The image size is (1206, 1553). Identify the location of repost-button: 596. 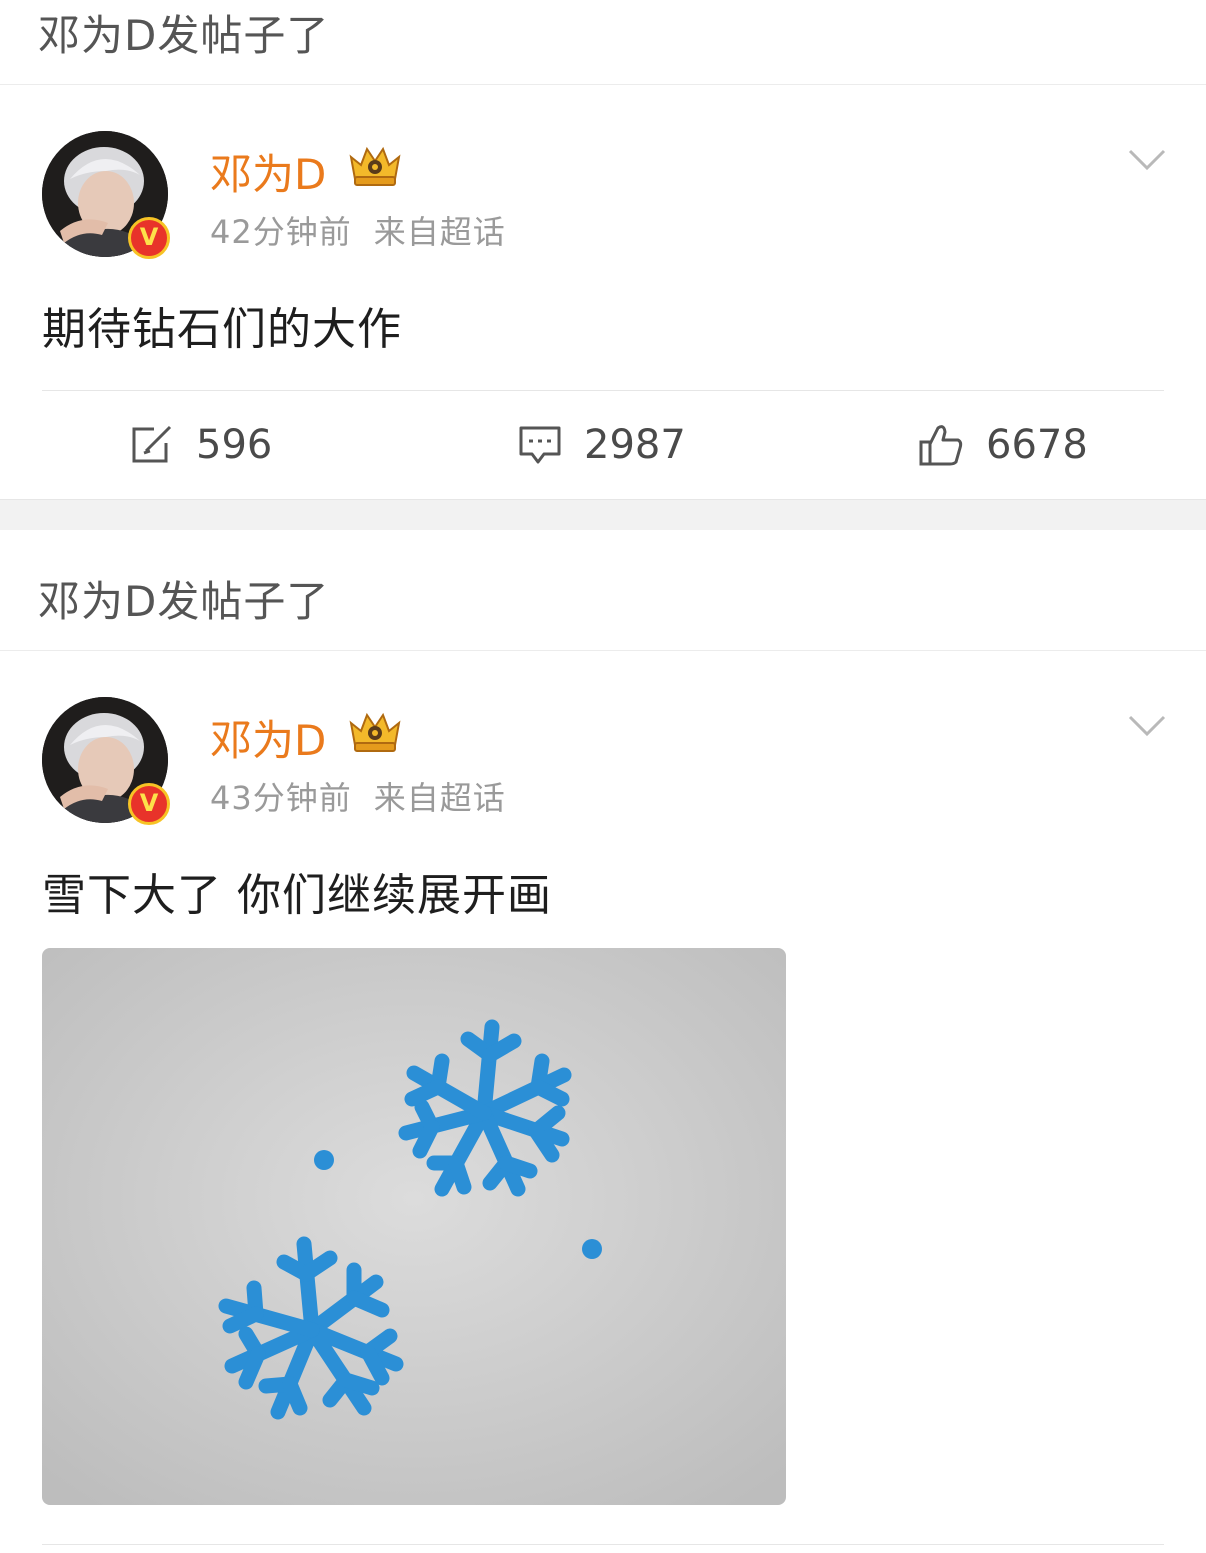
(201, 445).